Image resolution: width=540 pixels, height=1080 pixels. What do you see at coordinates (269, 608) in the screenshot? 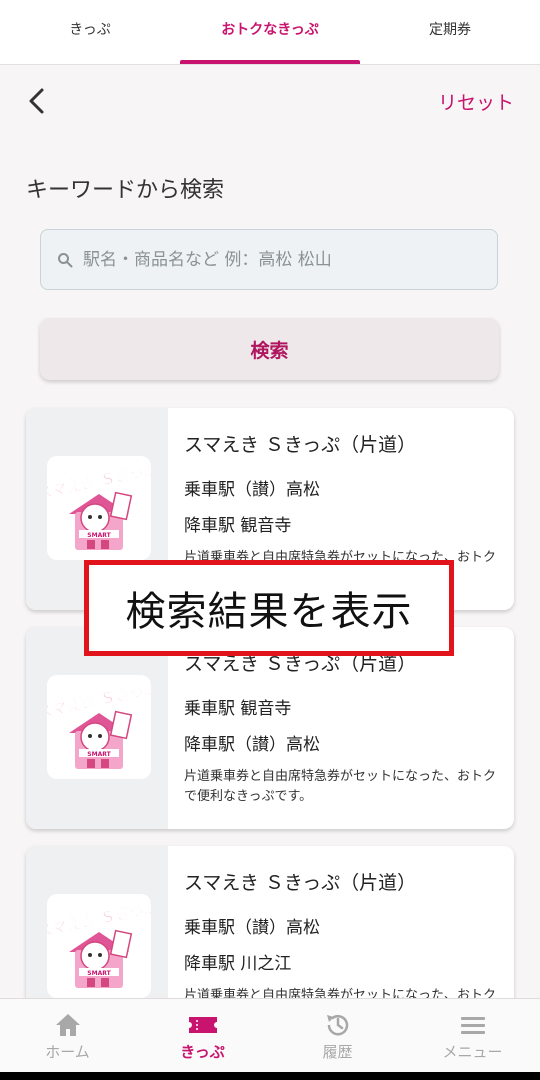
I see `annotation-overlay: 検索結果を表示` at bounding box center [269, 608].